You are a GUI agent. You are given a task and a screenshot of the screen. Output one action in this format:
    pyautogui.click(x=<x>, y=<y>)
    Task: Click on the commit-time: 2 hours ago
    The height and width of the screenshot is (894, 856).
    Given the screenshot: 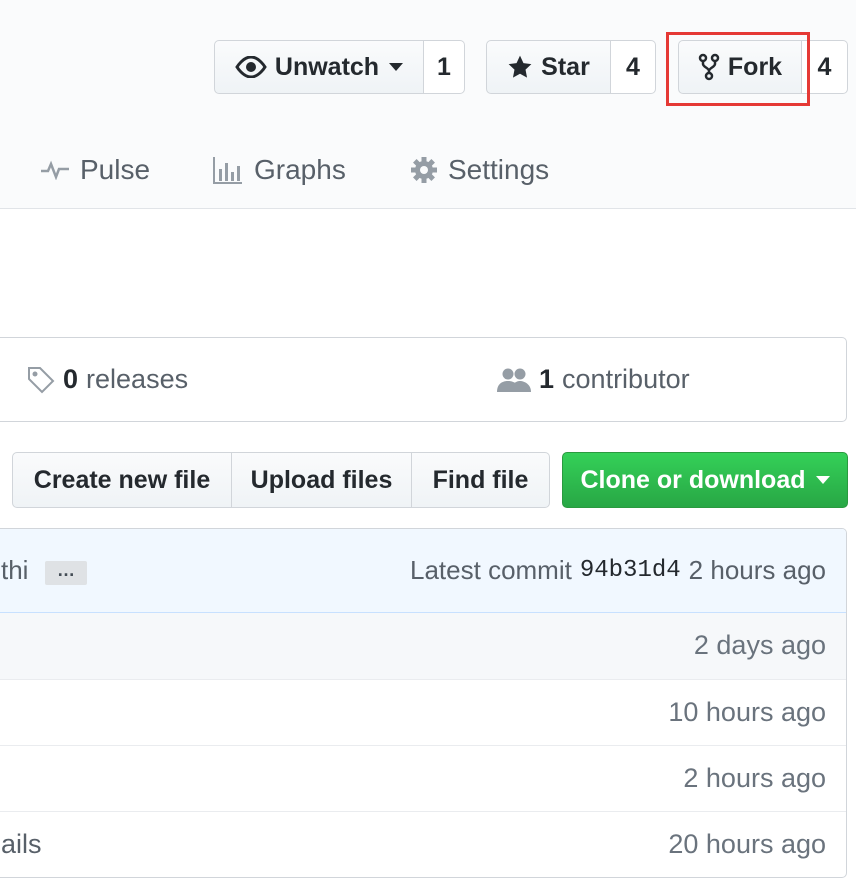 What is the action you would take?
    pyautogui.click(x=757, y=570)
    